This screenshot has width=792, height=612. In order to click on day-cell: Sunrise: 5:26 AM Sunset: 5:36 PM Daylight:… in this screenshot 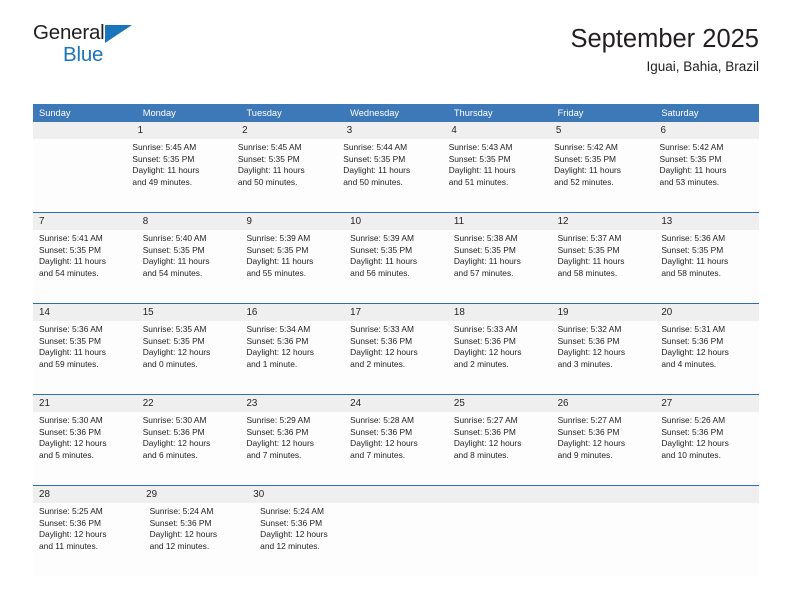, I will do `click(707, 448)`.